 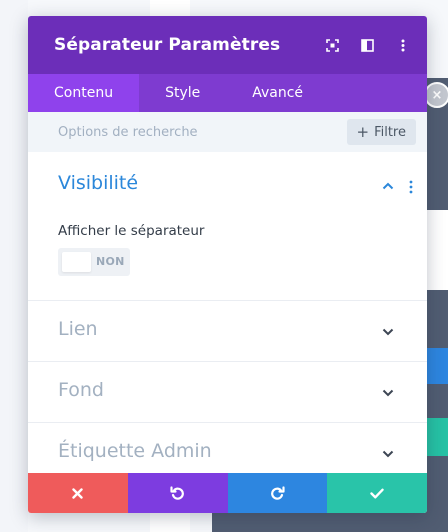 I want to click on close-icon, so click(x=78, y=493).